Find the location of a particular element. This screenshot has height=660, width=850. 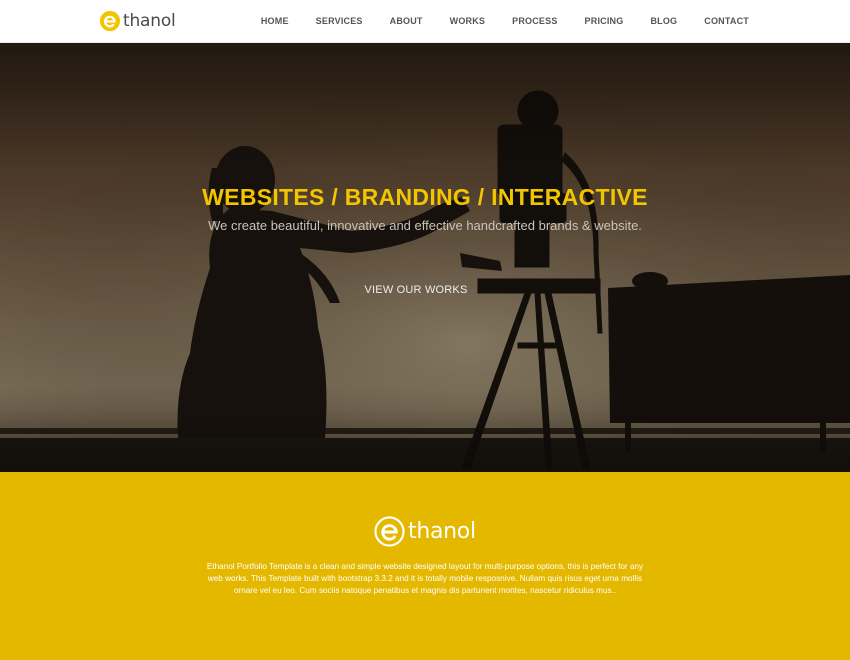

nav-contact: CONTACT is located at coordinates (713, 21).